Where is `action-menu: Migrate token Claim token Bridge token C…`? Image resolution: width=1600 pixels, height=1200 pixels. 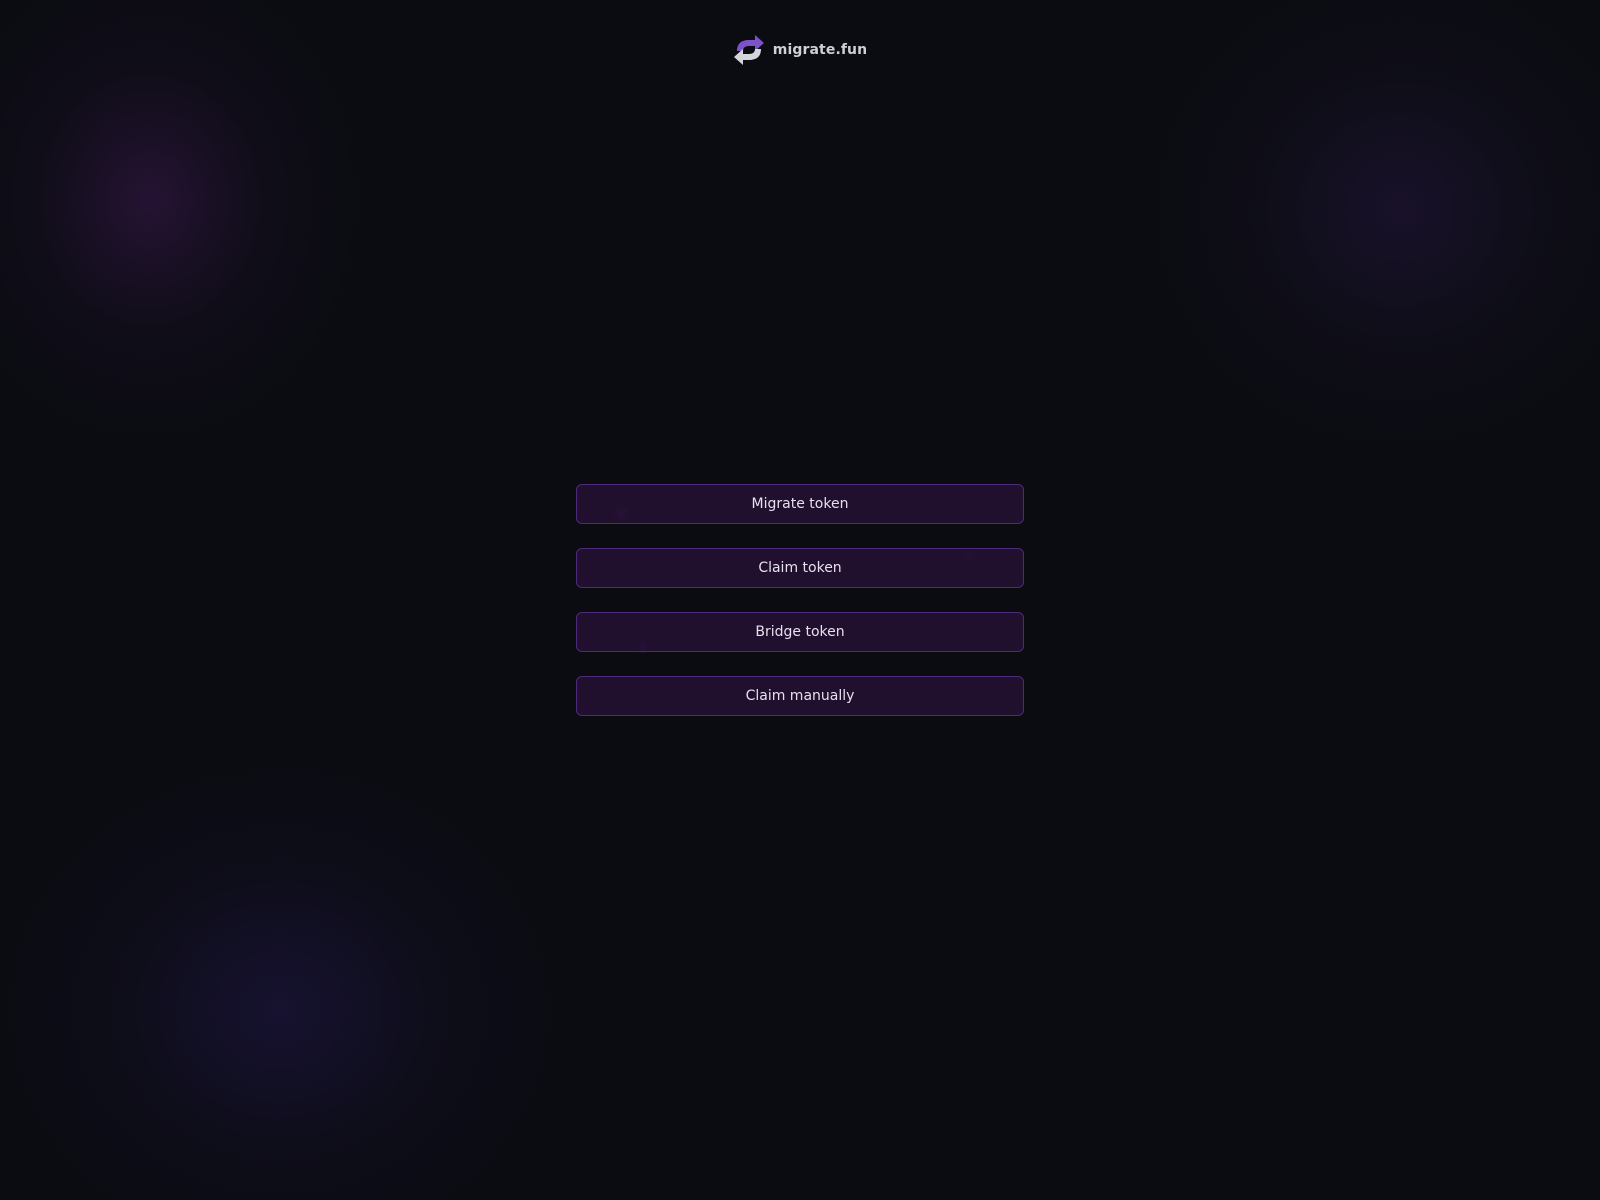
action-menu: Migrate token Claim token Bridge token C… is located at coordinates (800, 600).